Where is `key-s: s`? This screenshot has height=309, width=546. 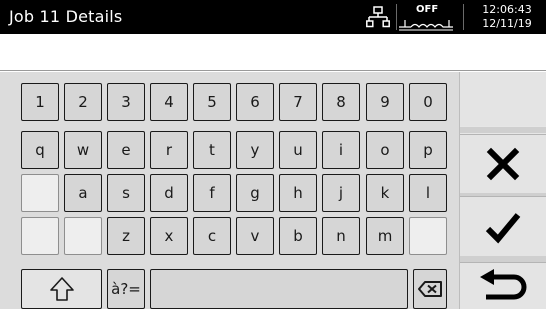 key-s: s is located at coordinates (126, 193).